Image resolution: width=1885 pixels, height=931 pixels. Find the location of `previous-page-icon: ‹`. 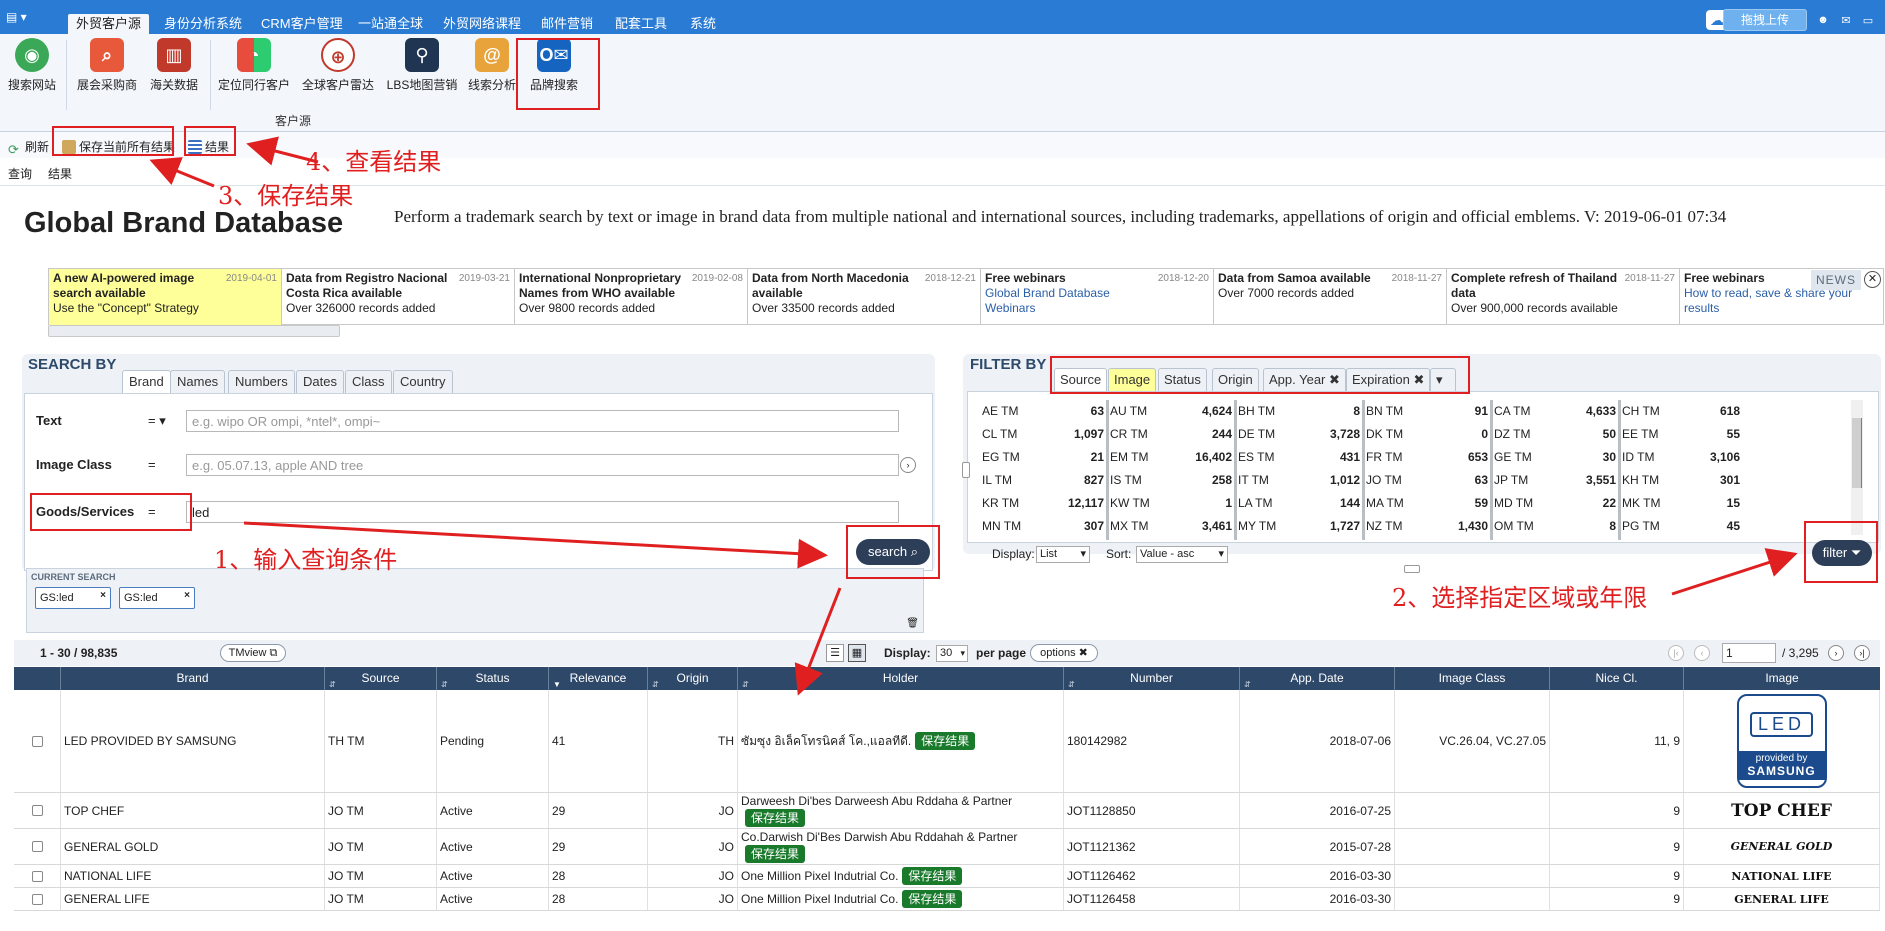

previous-page-icon: ‹ is located at coordinates (1702, 653).